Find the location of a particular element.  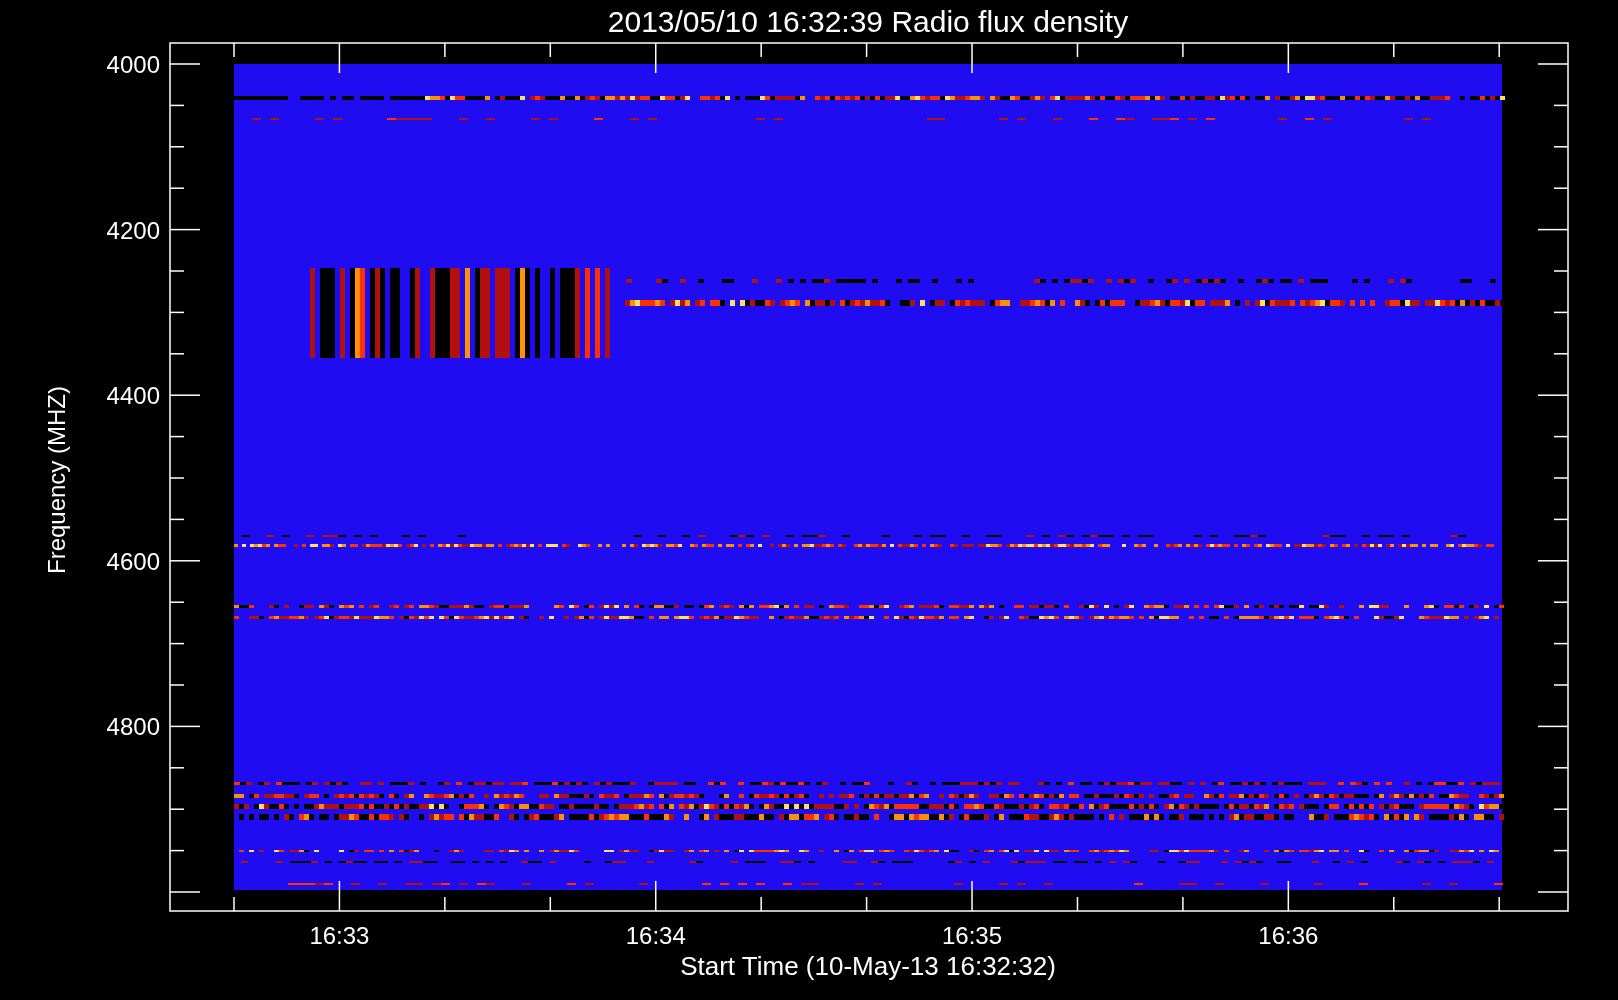

axis-tick-label: 4200 is located at coordinates (133, 230).